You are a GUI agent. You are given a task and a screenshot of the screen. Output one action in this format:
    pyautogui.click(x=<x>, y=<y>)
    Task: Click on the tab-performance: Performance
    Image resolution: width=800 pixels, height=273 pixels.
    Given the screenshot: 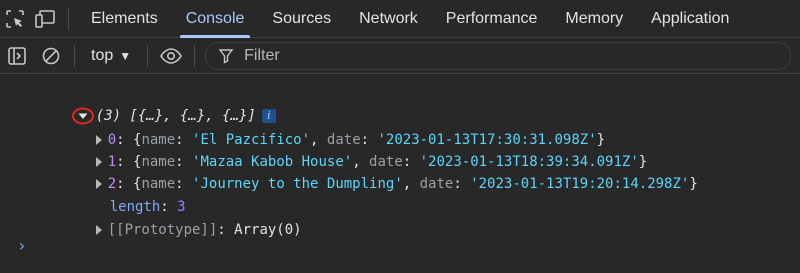 What is the action you would take?
    pyautogui.click(x=492, y=18)
    